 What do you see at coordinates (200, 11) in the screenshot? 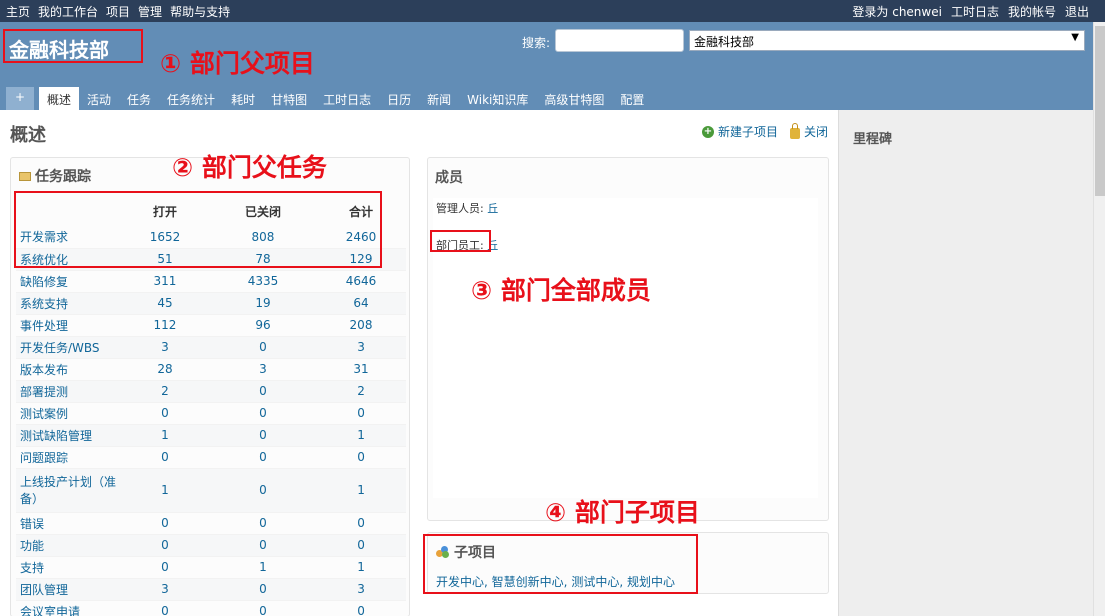
I see `top-link-help: 帮助与支持` at bounding box center [200, 11].